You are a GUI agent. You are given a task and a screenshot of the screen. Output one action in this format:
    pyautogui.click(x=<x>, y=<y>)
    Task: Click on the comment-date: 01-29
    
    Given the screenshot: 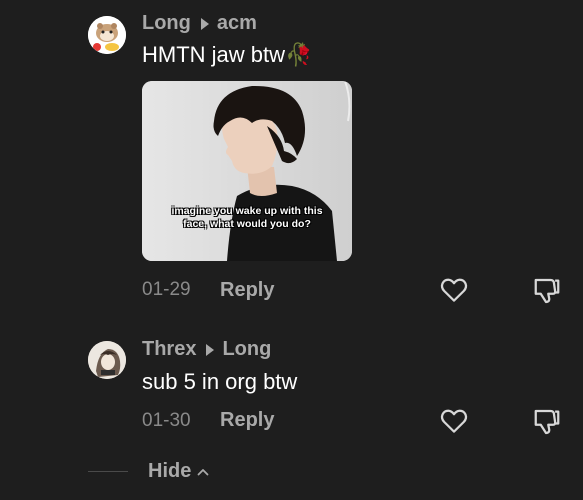 What is the action you would take?
    pyautogui.click(x=166, y=289)
    